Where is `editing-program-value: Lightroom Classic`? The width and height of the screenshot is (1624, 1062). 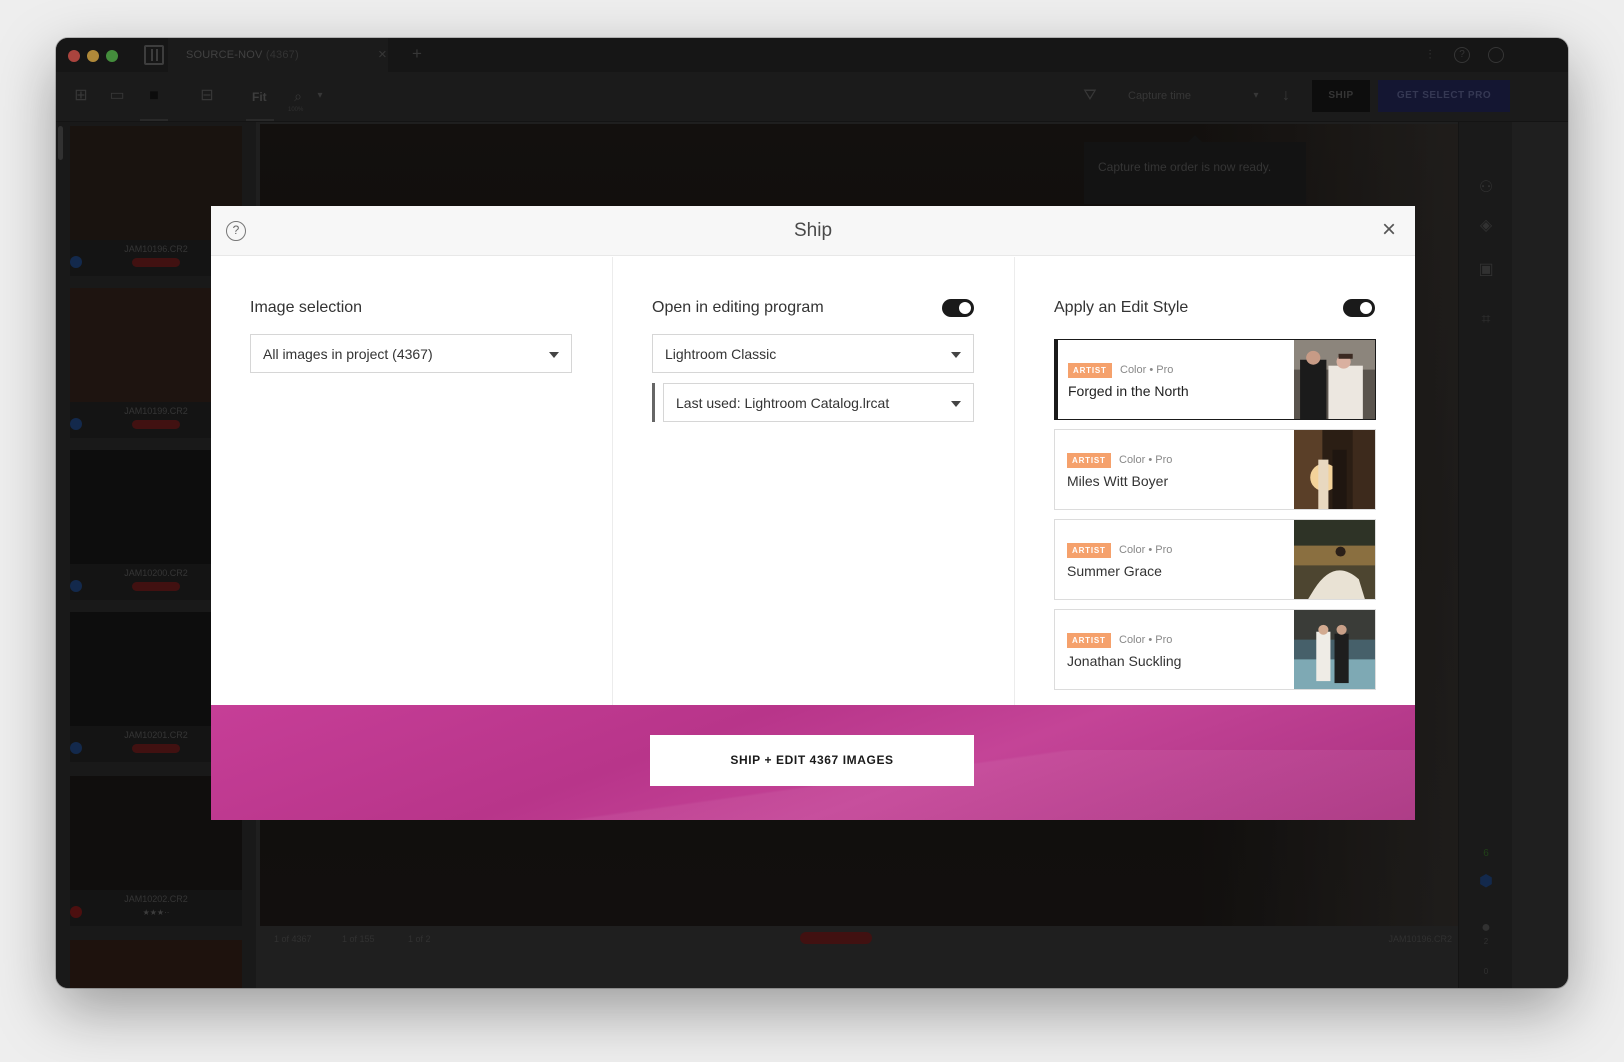
editing-program-value: Lightroom Classic is located at coordinates (721, 354).